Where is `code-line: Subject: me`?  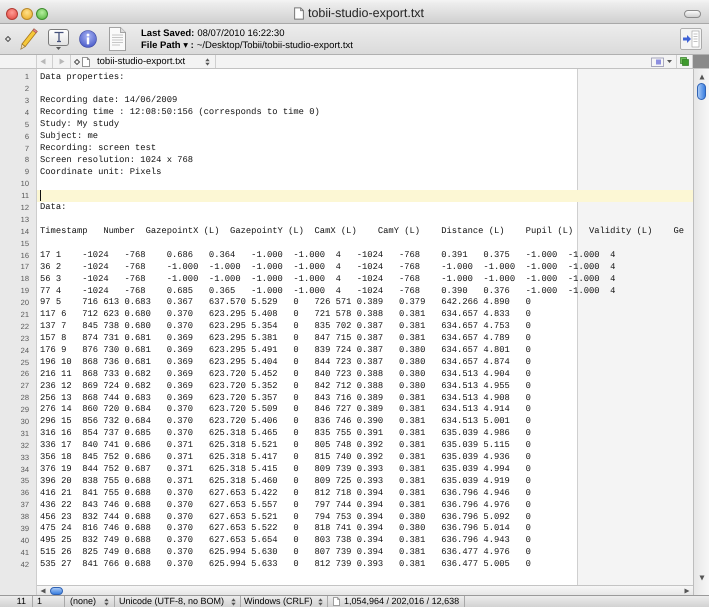 code-line: Subject: me is located at coordinates (69, 136).